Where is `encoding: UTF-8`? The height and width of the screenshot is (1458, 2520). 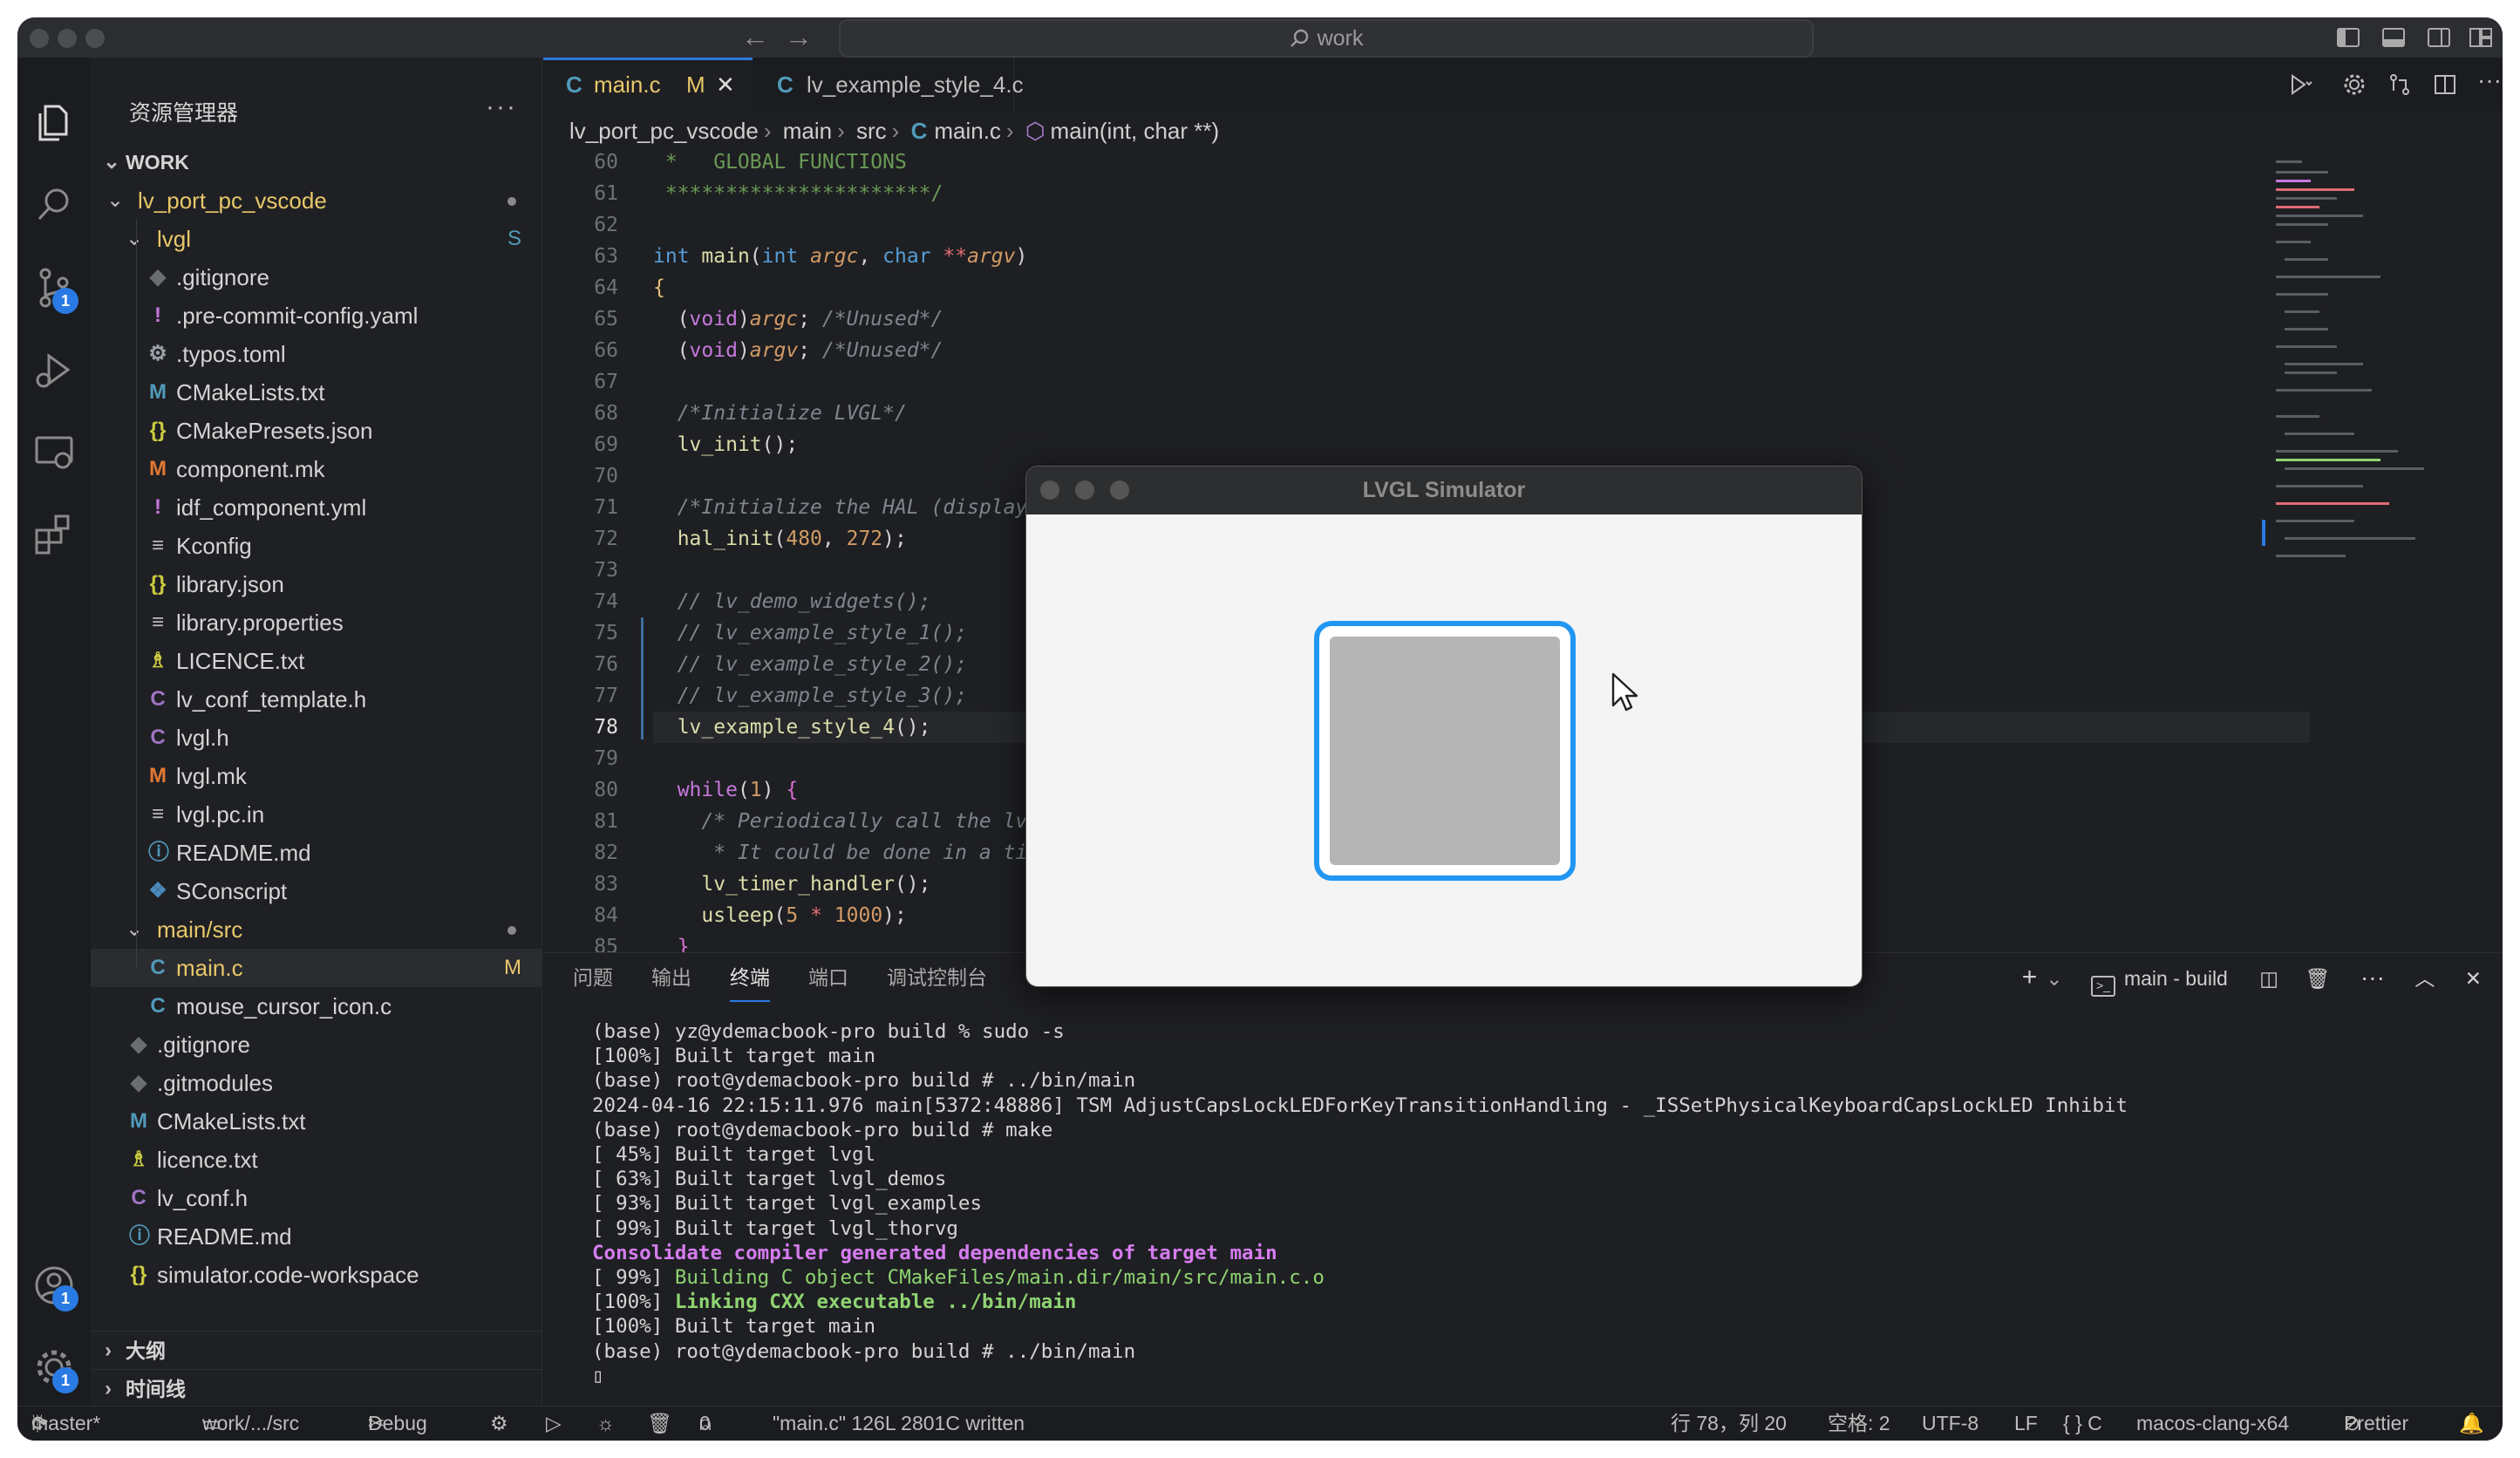
encoding: UTF-8 is located at coordinates (1950, 1423).